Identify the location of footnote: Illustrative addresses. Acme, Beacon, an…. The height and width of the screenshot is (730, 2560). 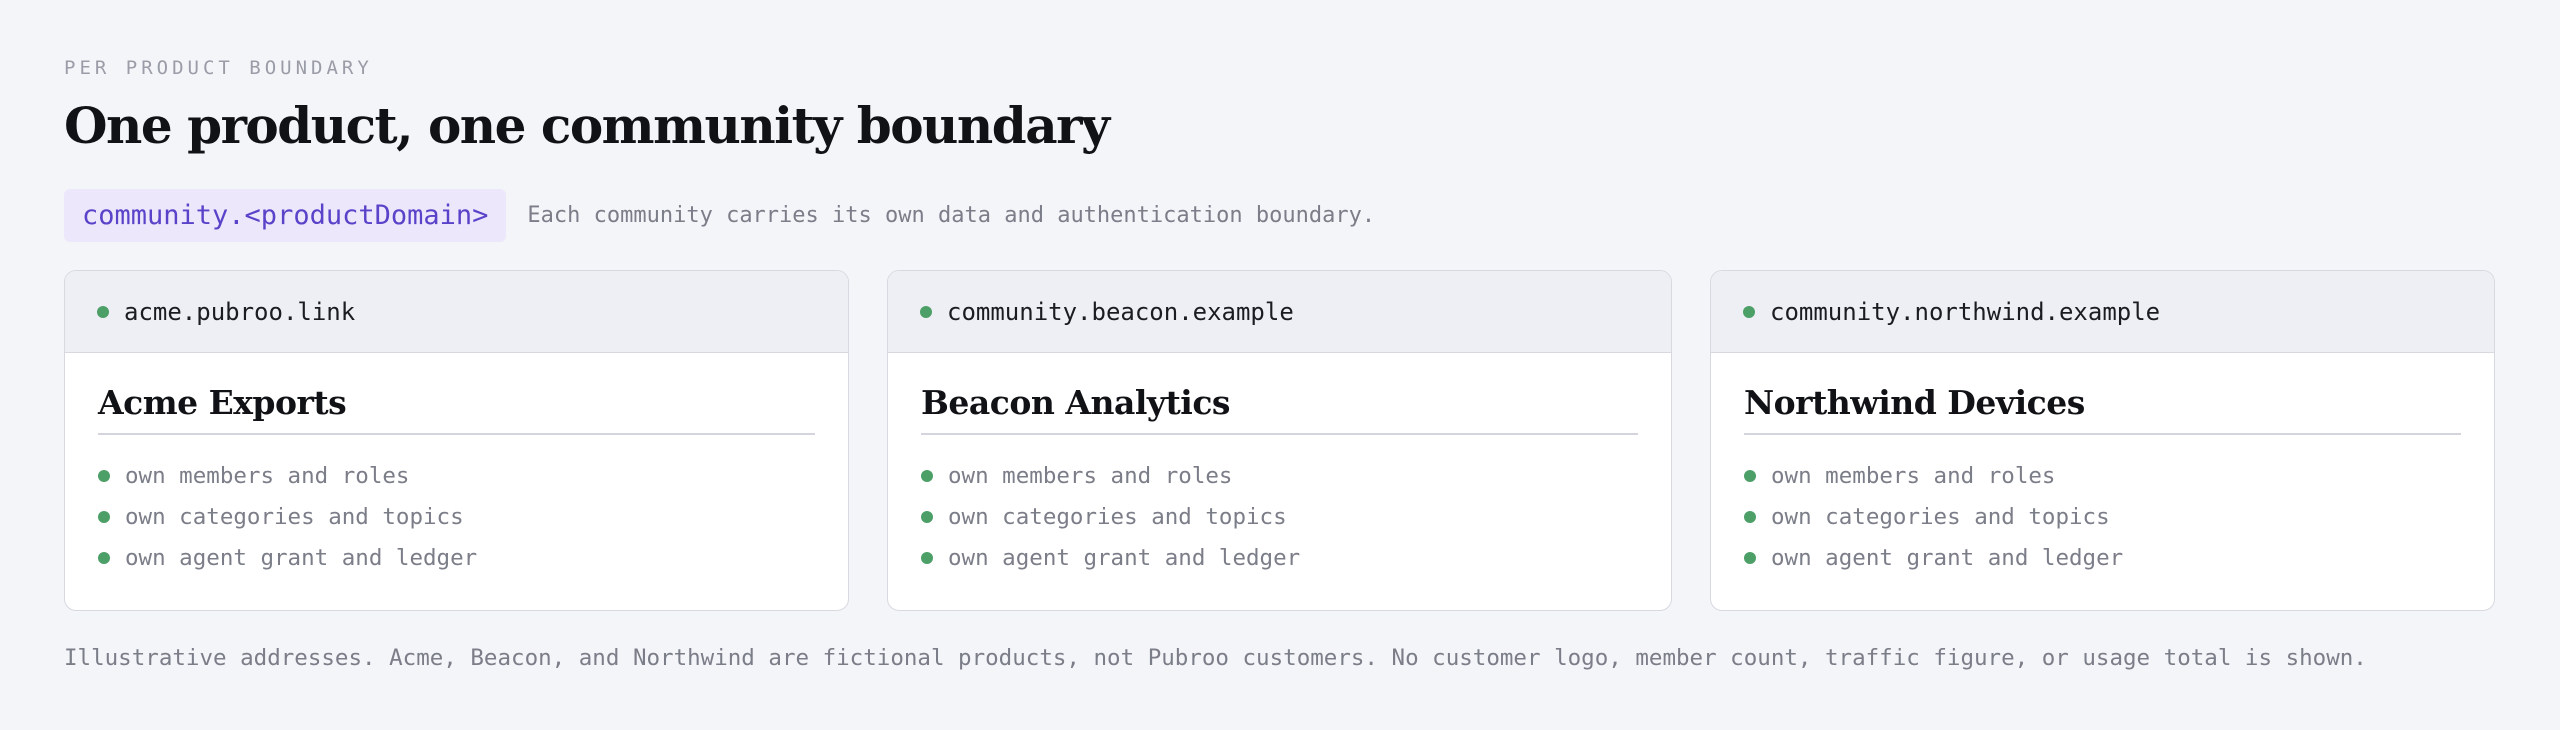
(1215, 658).